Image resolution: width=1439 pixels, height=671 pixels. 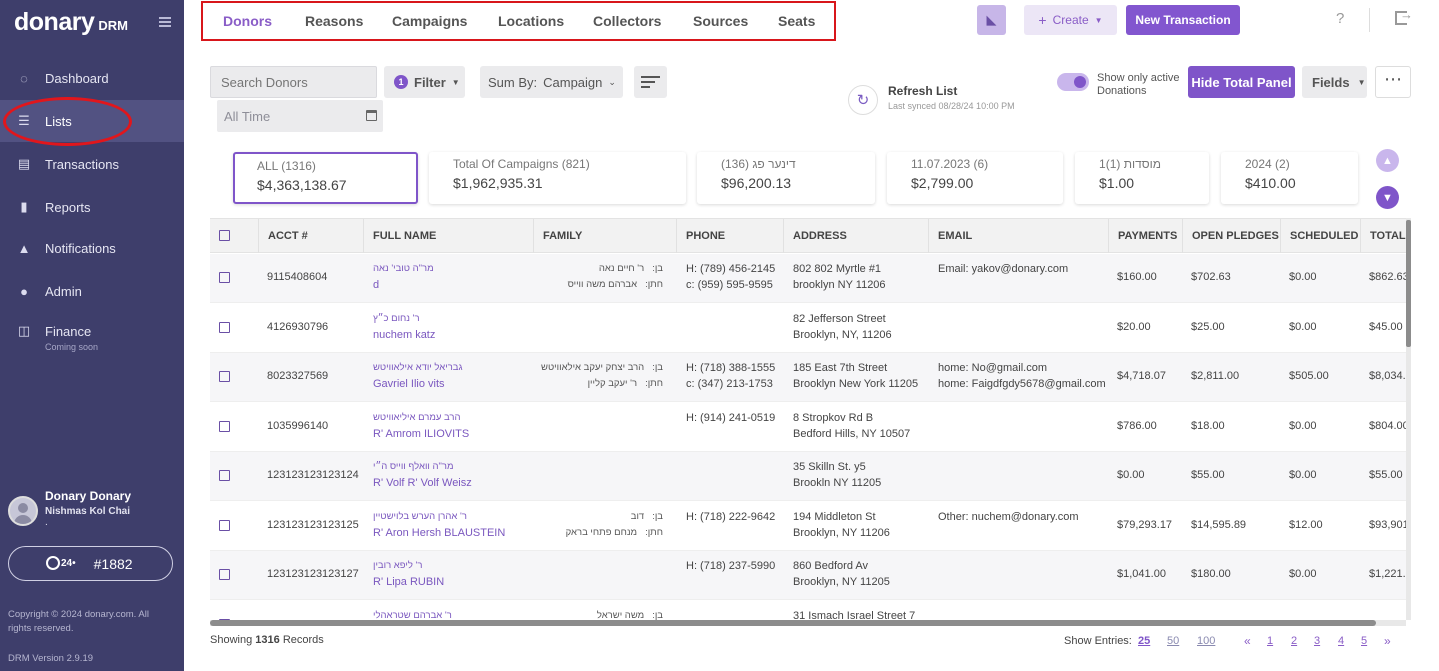 What do you see at coordinates (815, 236) in the screenshot?
I see `column-header-address: ADDRESS` at bounding box center [815, 236].